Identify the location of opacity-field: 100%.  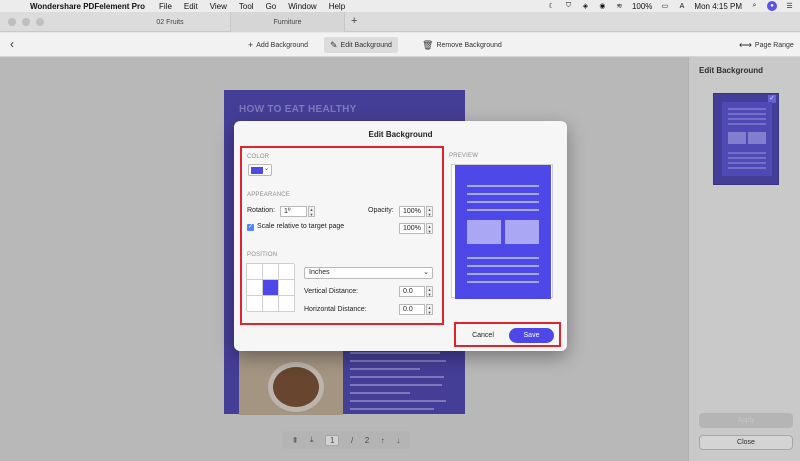
(412, 211).